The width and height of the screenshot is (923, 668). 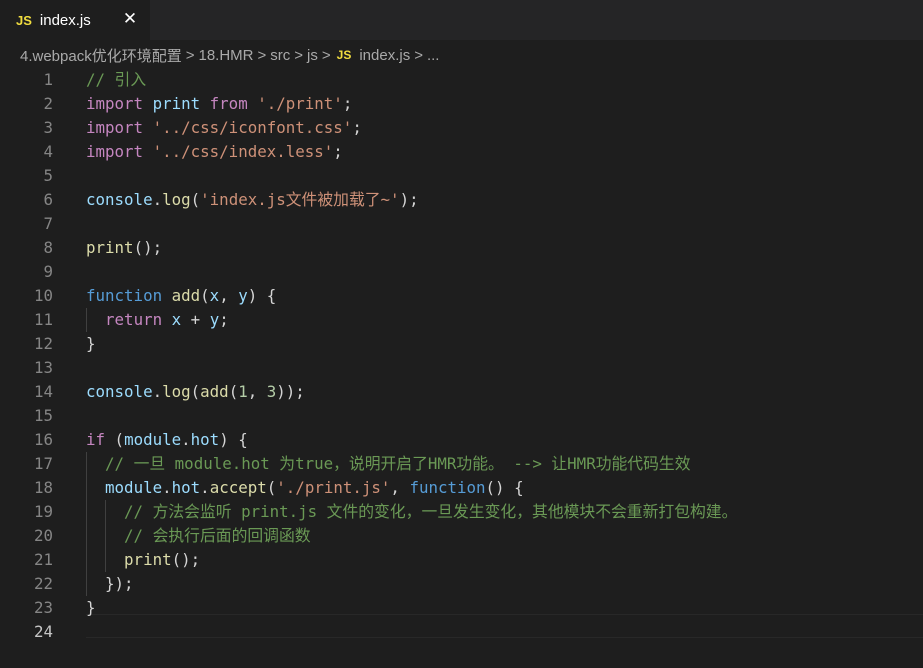 I want to click on line-number: 7, so click(x=48, y=223).